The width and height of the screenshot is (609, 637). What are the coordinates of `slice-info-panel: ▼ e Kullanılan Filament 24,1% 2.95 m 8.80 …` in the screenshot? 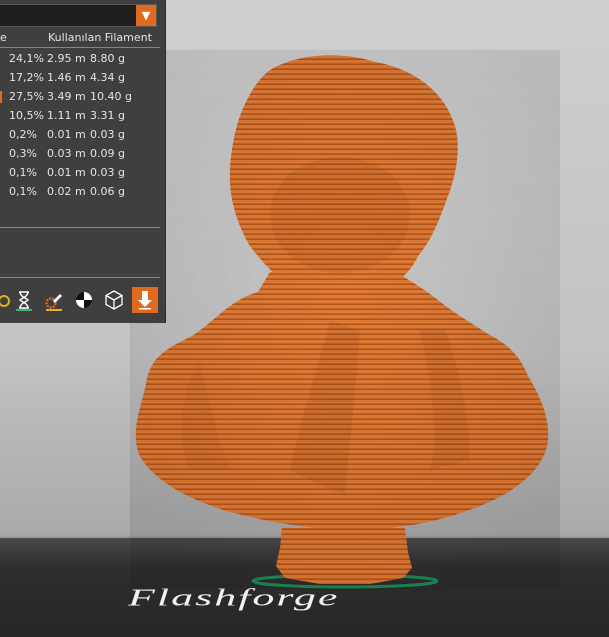 It's located at (83, 161).